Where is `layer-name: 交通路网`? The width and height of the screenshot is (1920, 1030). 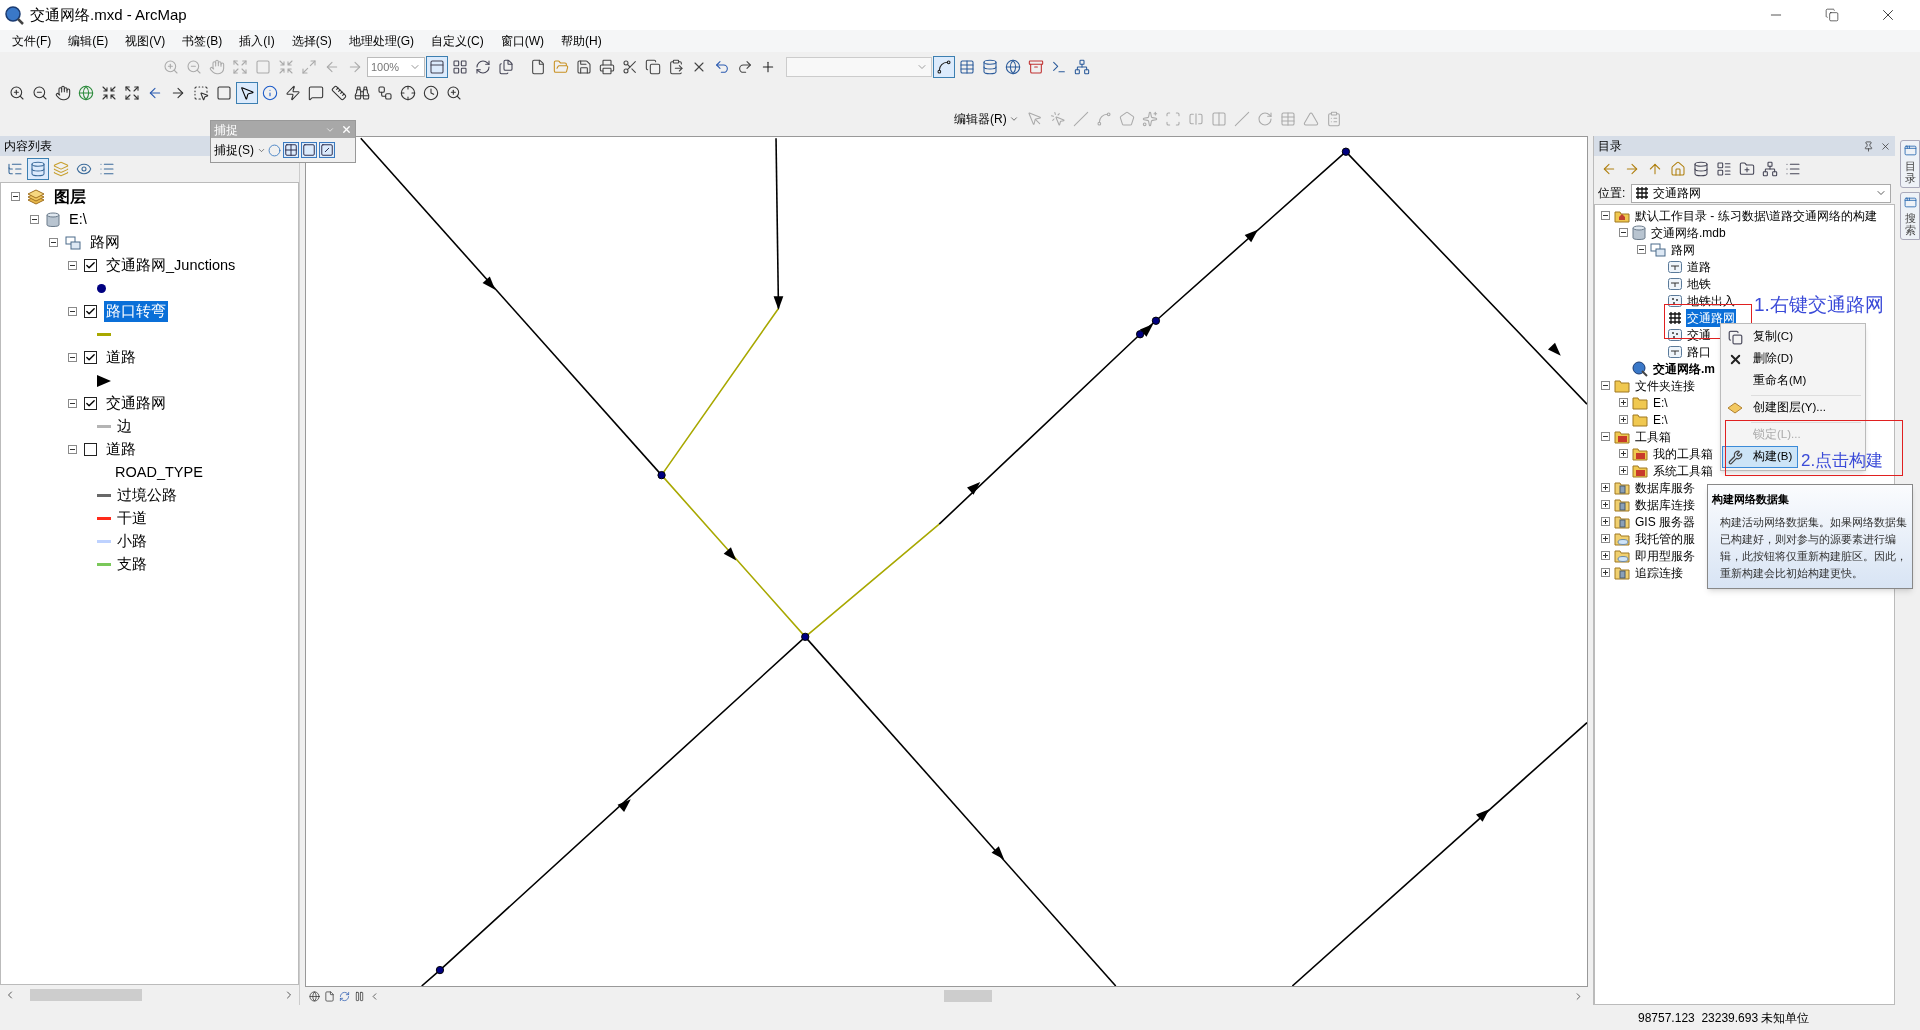
layer-name: 交通路网 is located at coordinates (136, 403).